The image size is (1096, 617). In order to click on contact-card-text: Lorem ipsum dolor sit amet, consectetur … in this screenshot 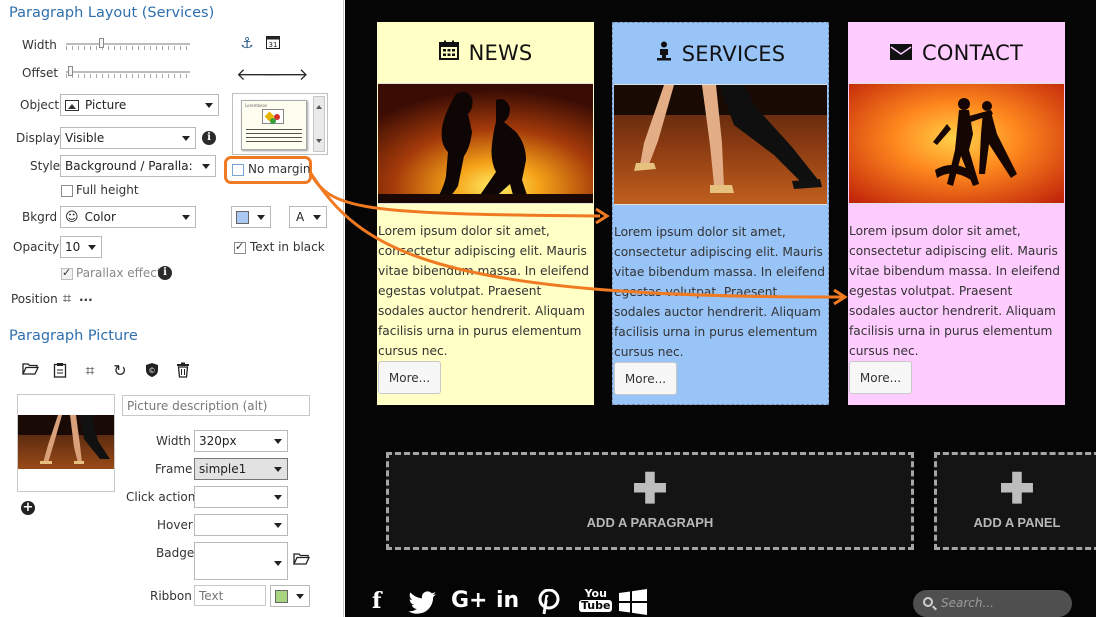, I will do `click(954, 291)`.